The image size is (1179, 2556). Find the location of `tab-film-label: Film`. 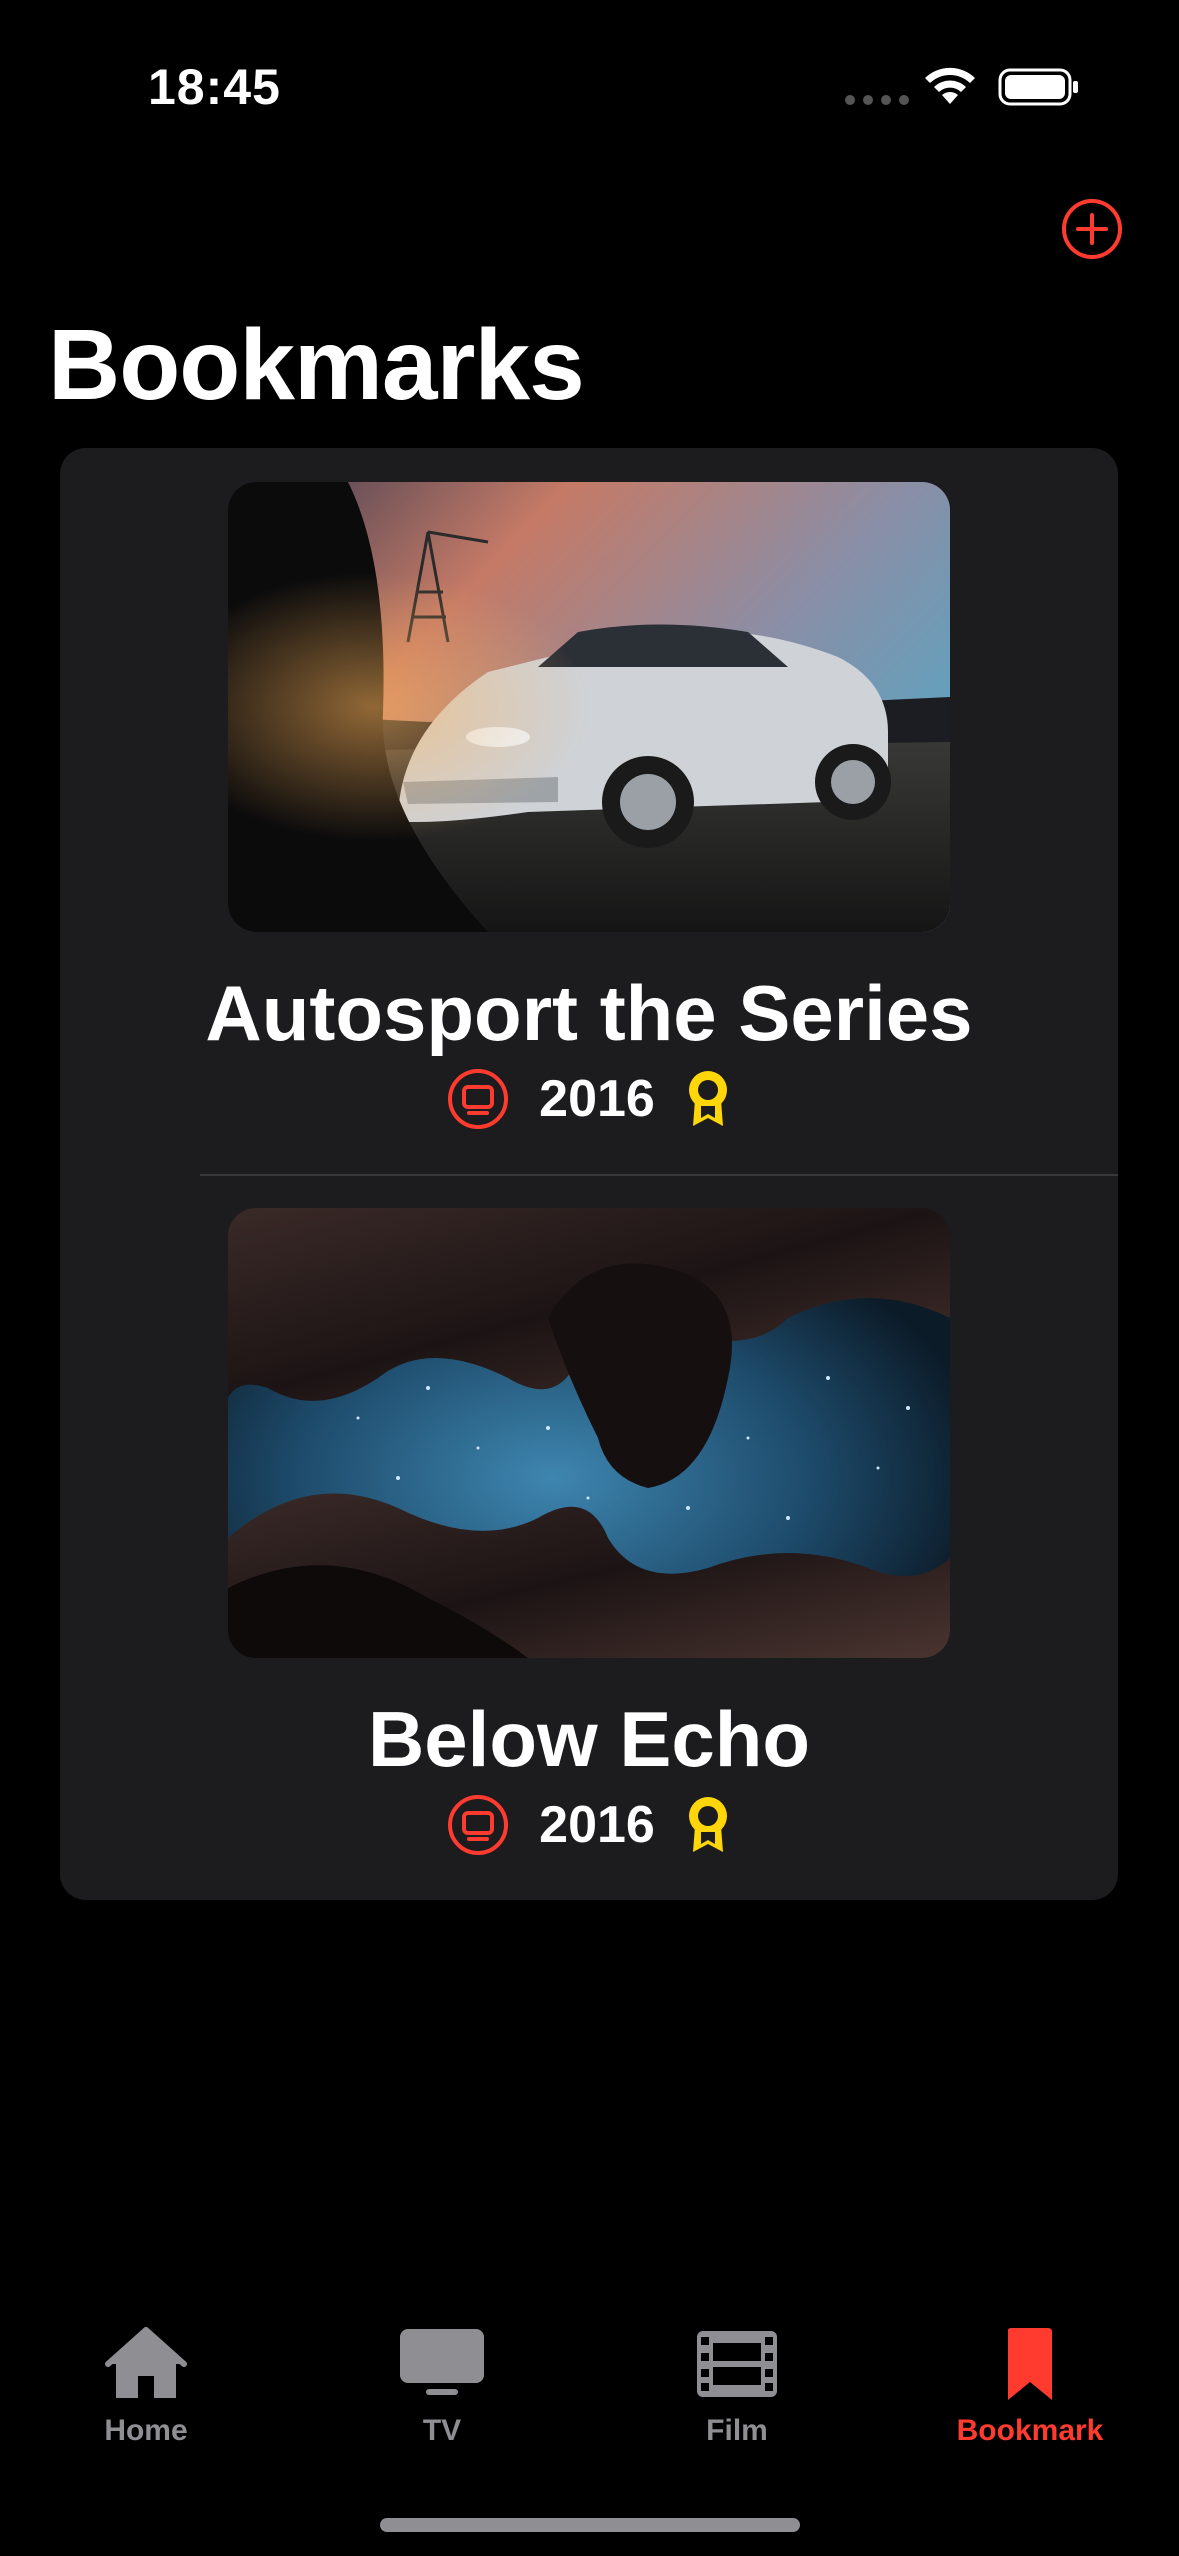

tab-film-label: Film is located at coordinates (737, 2430).